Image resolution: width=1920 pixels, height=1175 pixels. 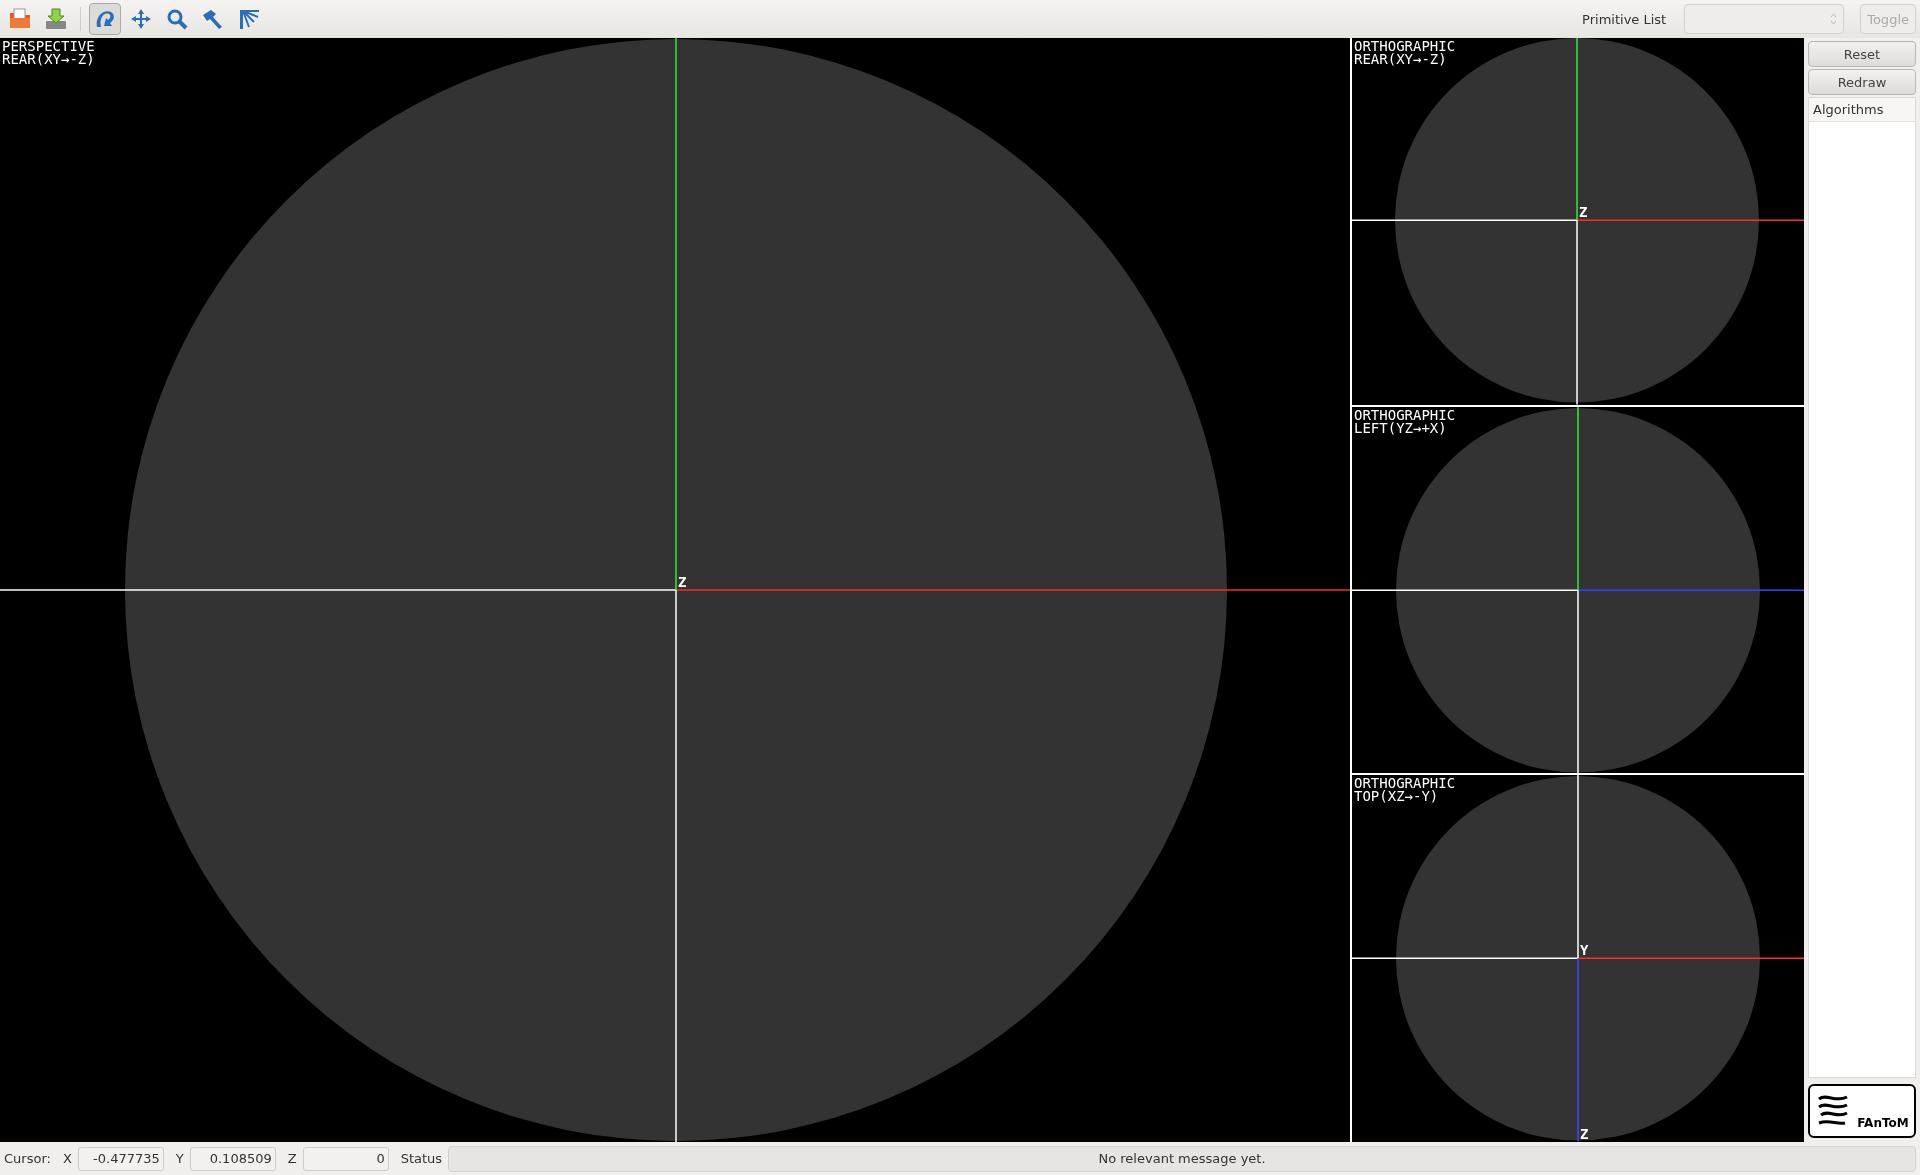 I want to click on panel-button: Redraw, so click(x=1862, y=82).